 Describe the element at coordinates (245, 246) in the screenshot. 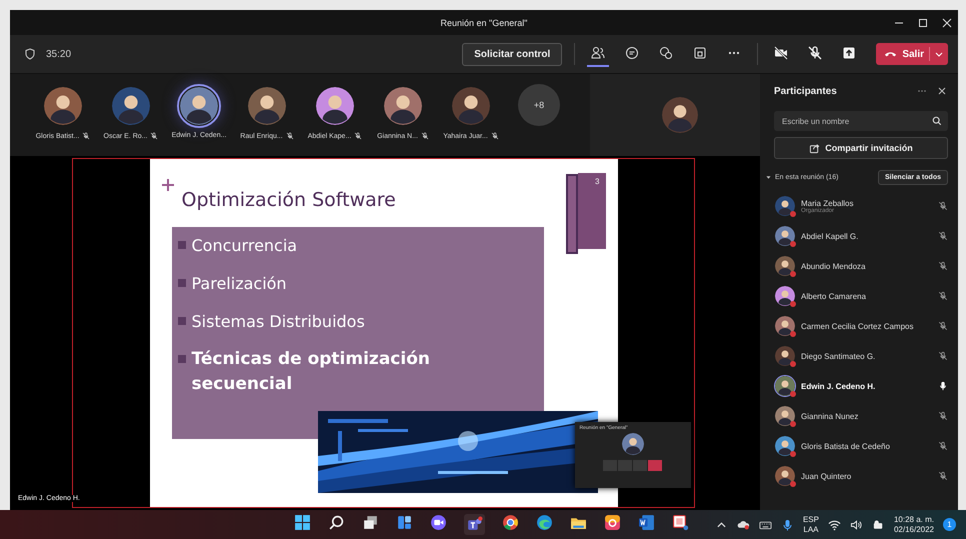

I see `bullet-text: Concurrencia` at that location.